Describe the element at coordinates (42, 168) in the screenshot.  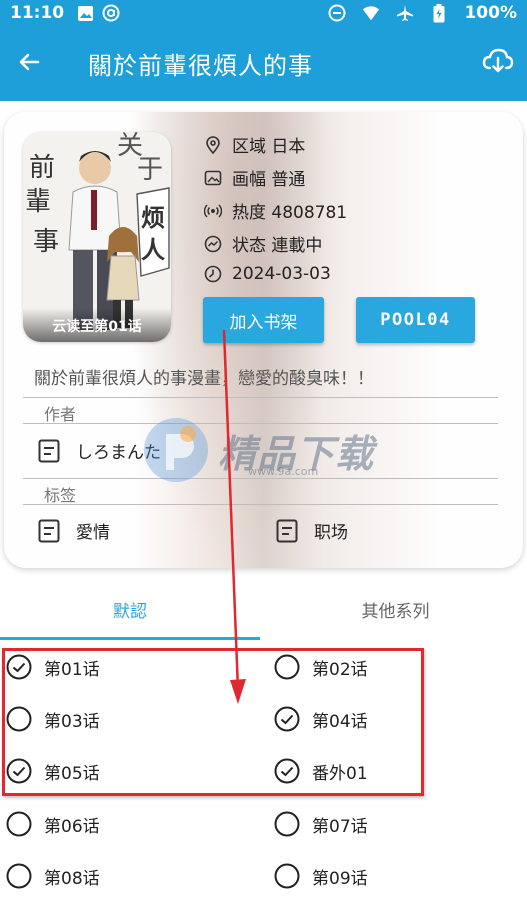
I see `svg-text: 前` at that location.